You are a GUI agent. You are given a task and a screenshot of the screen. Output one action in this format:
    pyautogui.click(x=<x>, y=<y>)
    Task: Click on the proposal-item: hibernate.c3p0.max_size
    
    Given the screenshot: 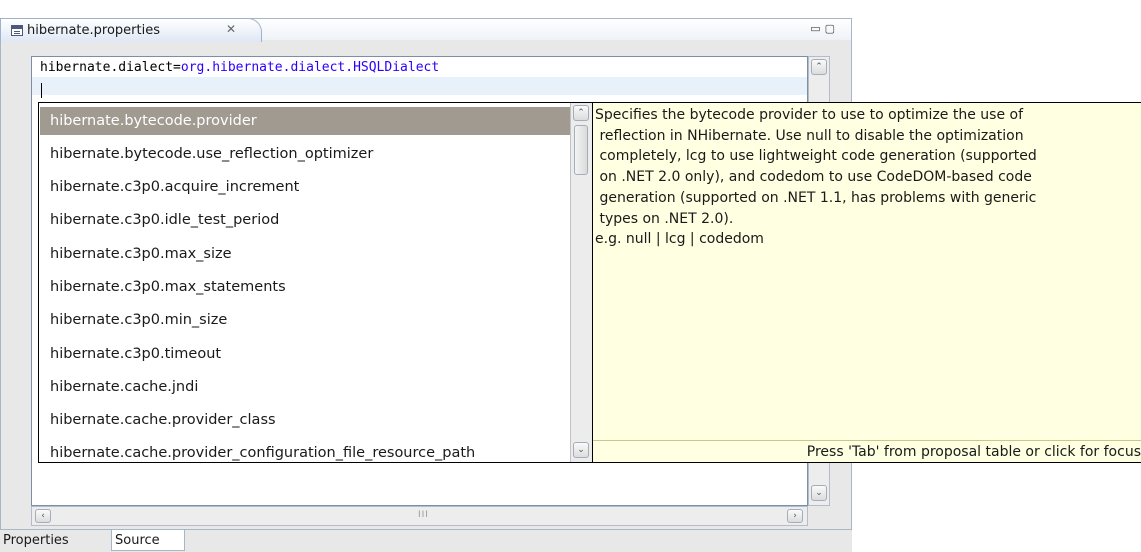 What is the action you would take?
    pyautogui.click(x=305, y=254)
    